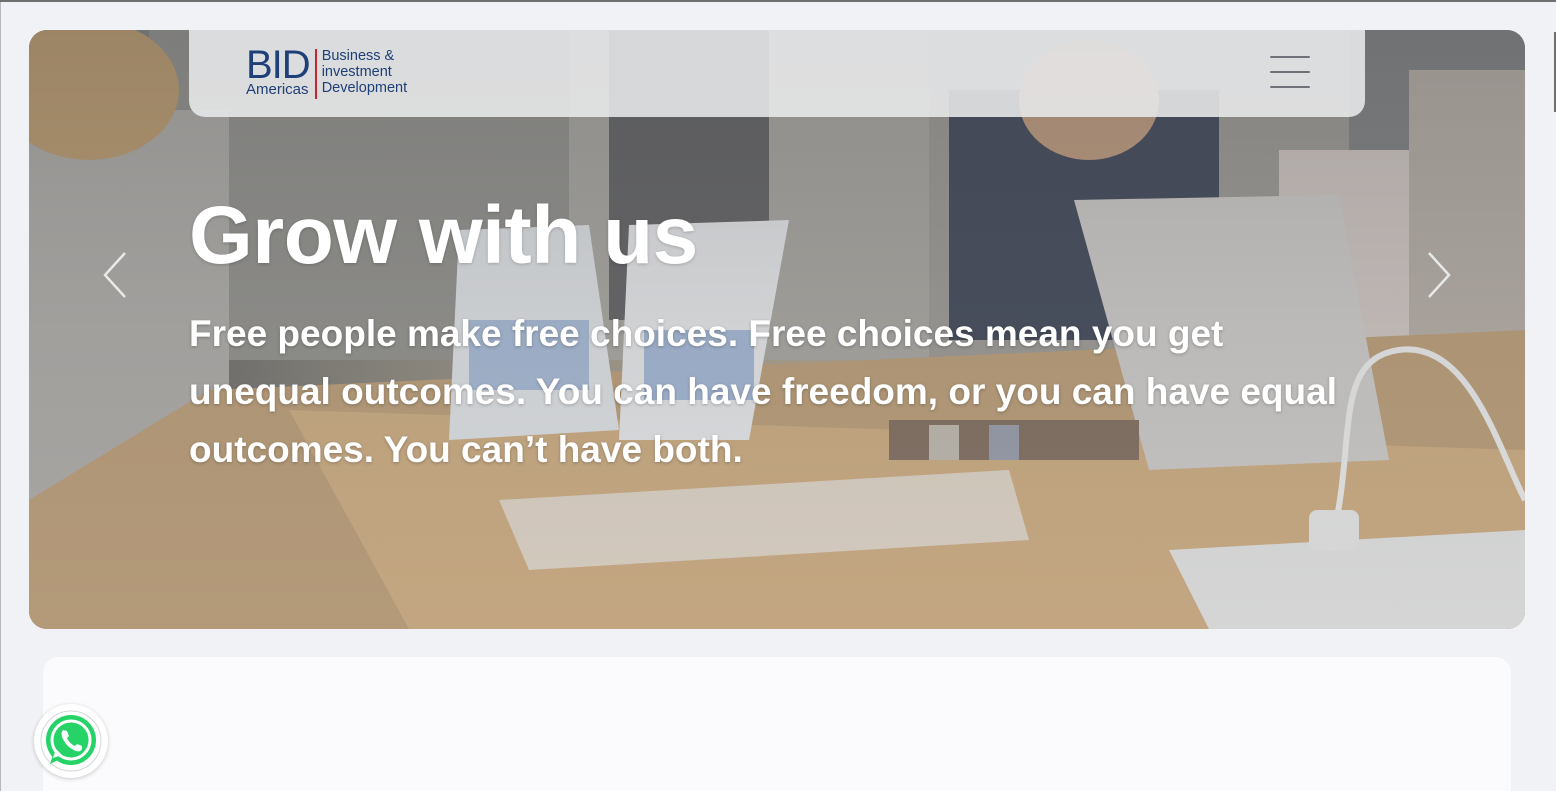  Describe the element at coordinates (364, 88) in the screenshot. I see `logo-tagline-line3: Development` at that location.